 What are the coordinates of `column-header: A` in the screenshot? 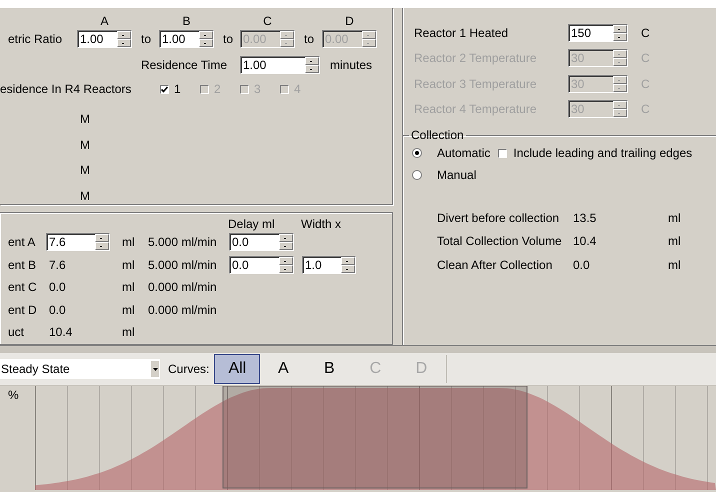 It's located at (104, 22).